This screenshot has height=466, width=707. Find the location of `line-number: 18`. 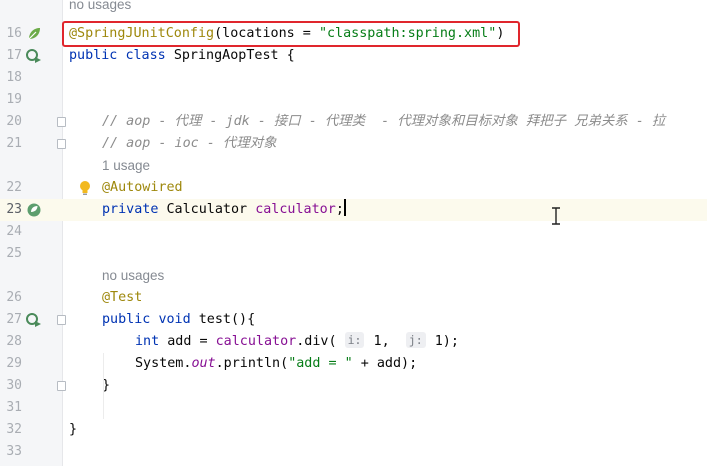

line-number: 18 is located at coordinates (14, 77).